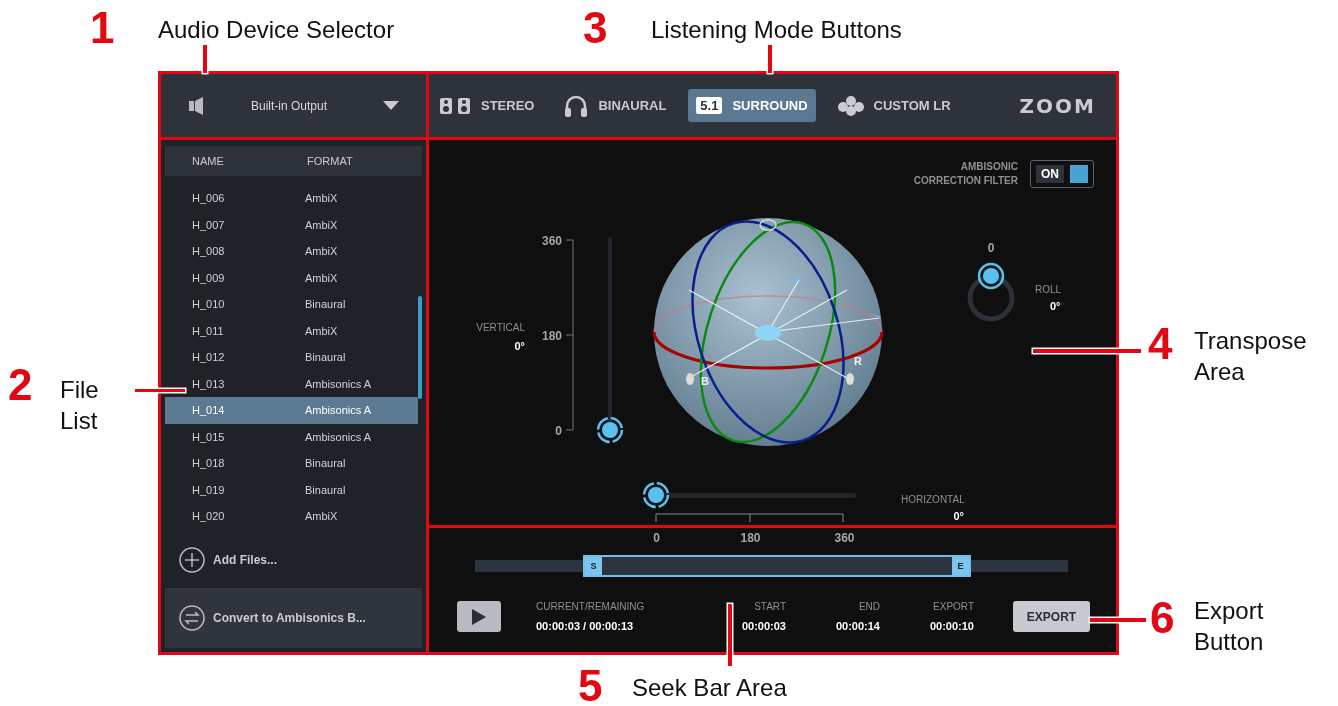 The image size is (1338, 706). Describe the element at coordinates (991, 248) in the screenshot. I see `roll-tick-label: 0` at that location.